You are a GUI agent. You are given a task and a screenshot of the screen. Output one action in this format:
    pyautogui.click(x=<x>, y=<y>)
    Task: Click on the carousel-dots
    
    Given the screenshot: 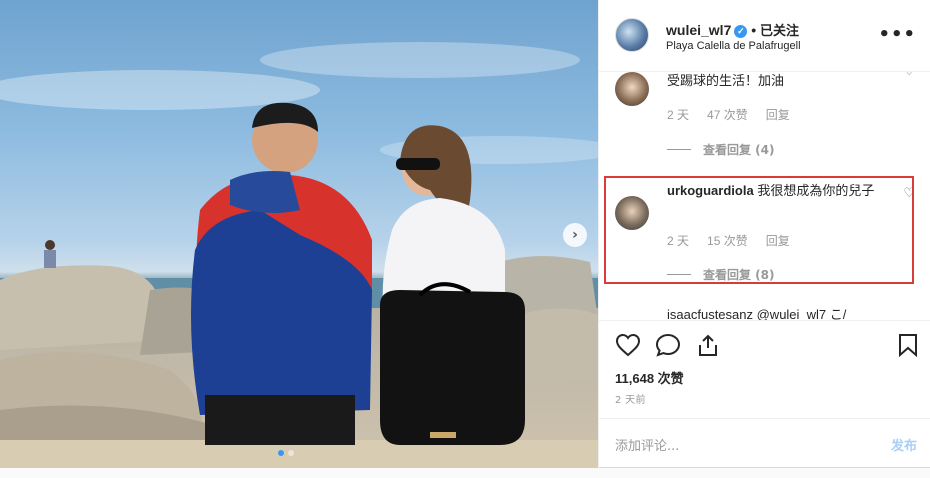 What is the action you would take?
    pyautogui.click(x=286, y=453)
    